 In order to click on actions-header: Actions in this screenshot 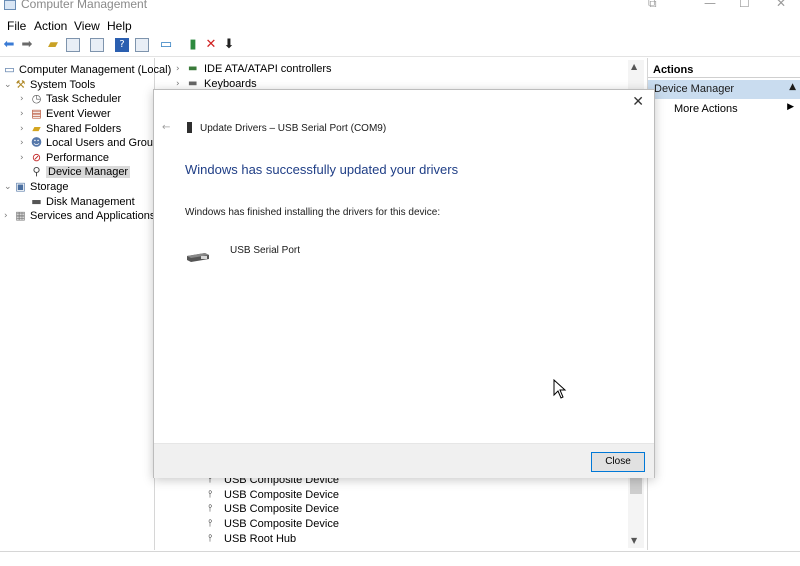, I will do `click(724, 70)`.